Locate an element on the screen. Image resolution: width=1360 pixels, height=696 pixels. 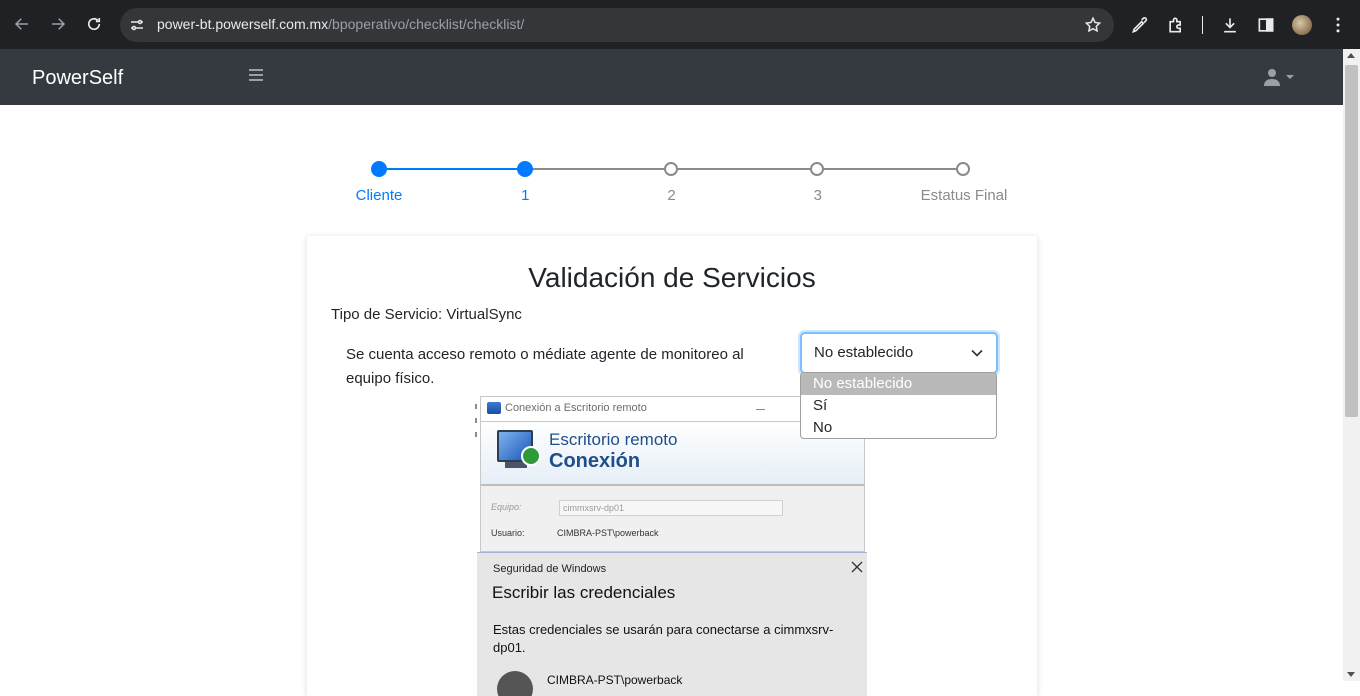
site-settings-icon is located at coordinates (137, 25).